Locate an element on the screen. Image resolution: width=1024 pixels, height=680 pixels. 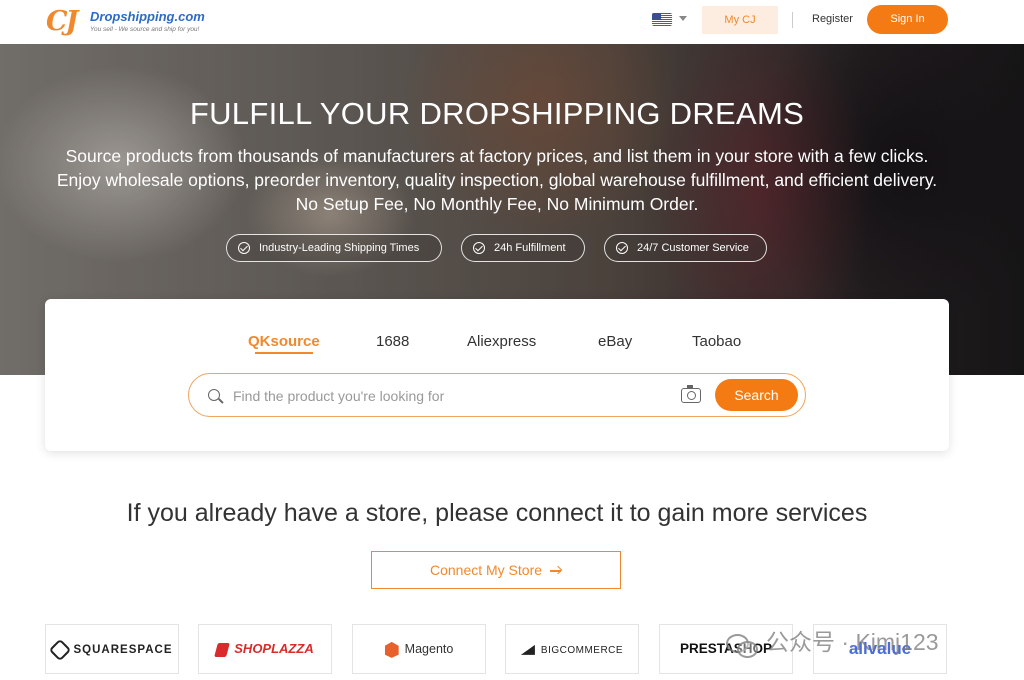
platform-magento: Magento is located at coordinates (419, 649).